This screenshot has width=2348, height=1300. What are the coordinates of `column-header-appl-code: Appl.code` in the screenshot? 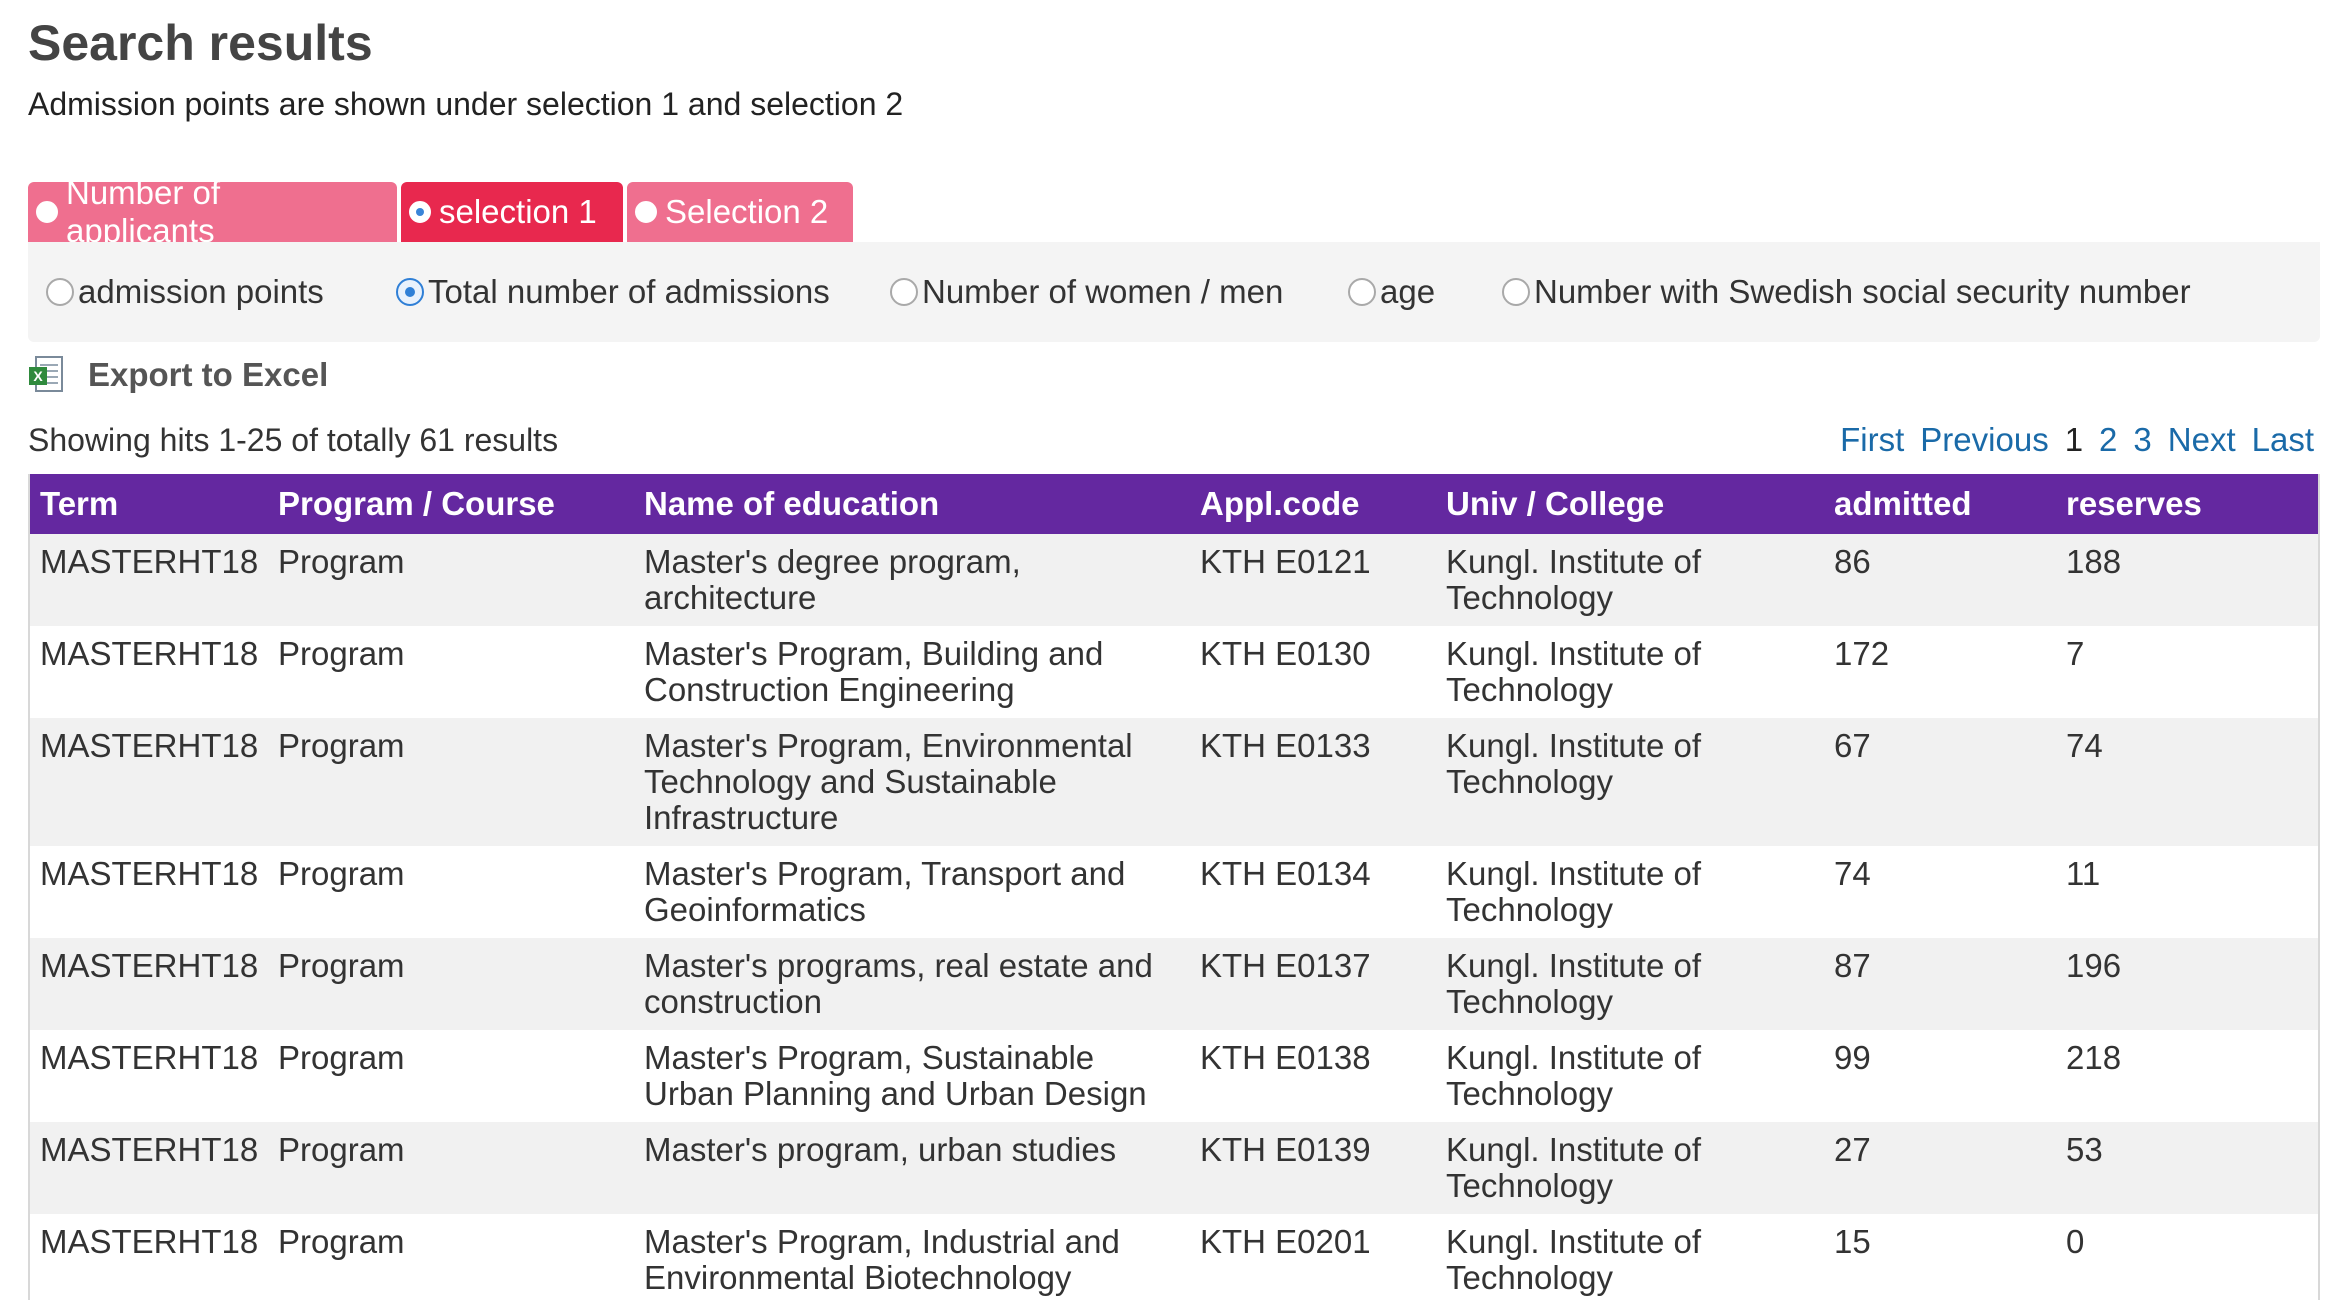 It's located at (1313, 504).